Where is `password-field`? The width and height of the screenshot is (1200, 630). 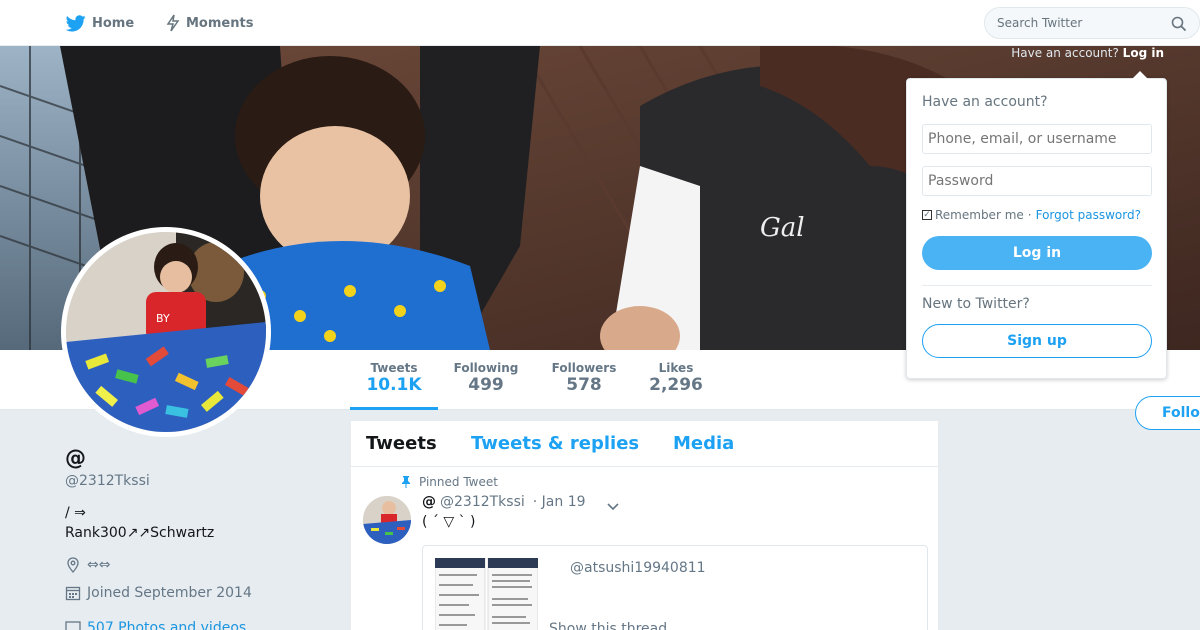
password-field is located at coordinates (1037, 181).